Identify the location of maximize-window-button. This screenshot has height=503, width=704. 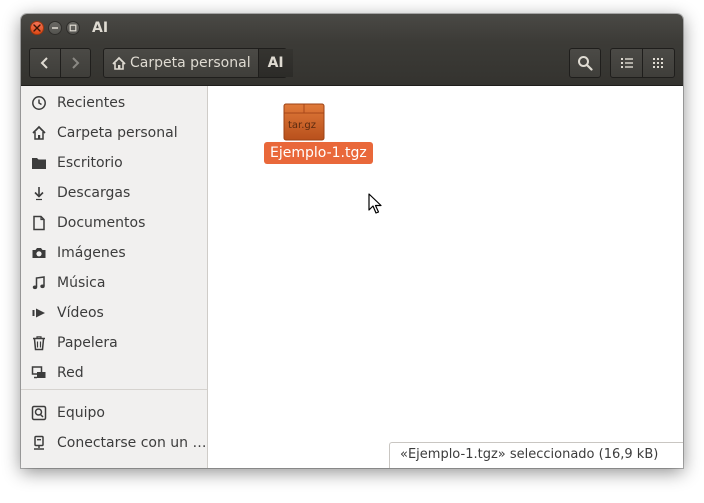
(73, 28).